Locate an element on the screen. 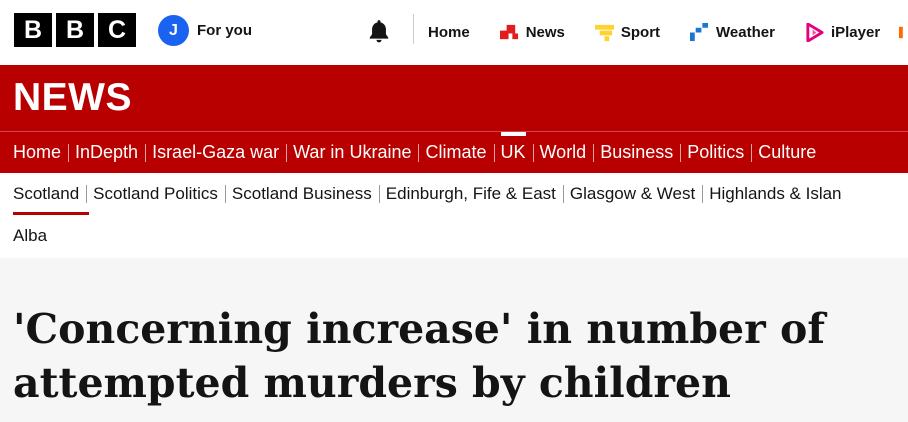 This screenshot has width=908, height=422. top-nav-iplayer: iPlayer is located at coordinates (842, 32).